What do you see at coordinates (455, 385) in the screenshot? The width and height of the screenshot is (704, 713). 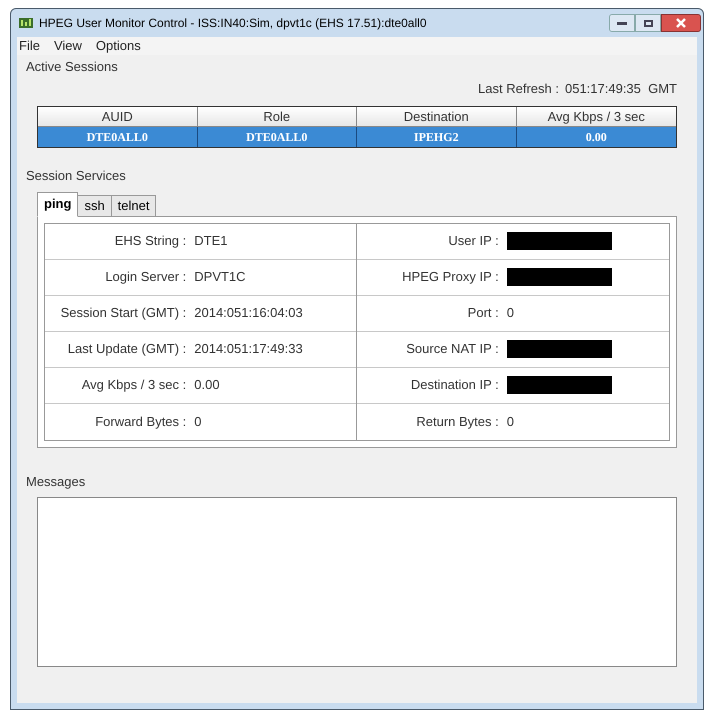 I see `field-label: Destination IP :` at bounding box center [455, 385].